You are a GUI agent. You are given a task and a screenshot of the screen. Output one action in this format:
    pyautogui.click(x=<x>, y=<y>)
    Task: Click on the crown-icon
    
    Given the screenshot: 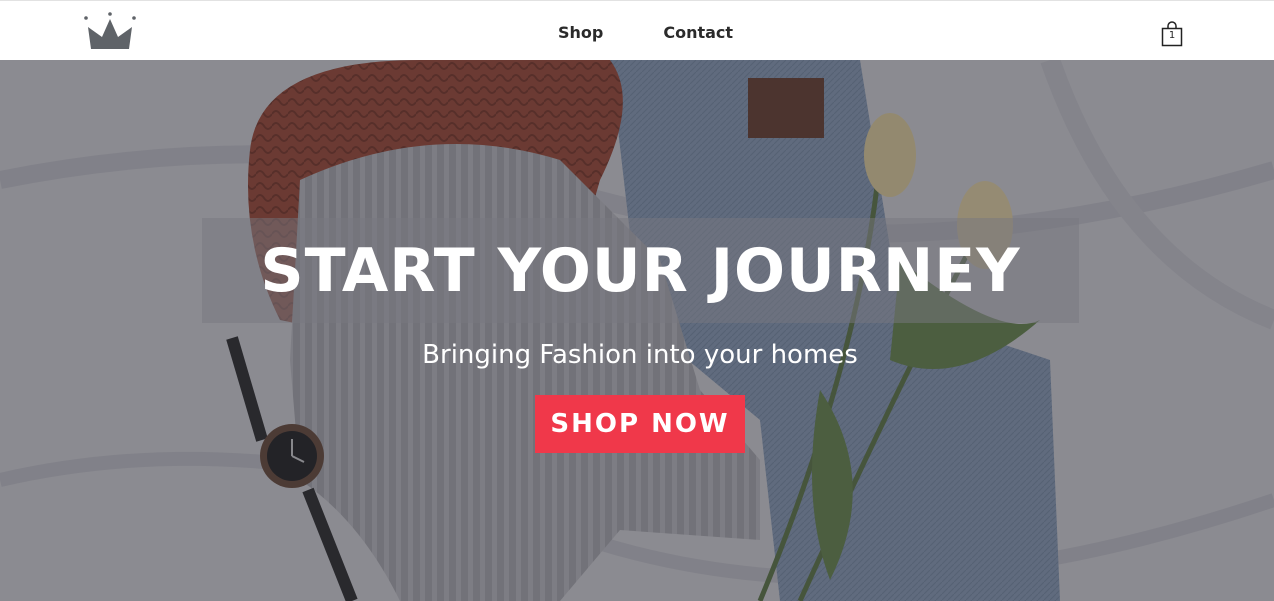 What is the action you would take?
    pyautogui.click(x=110, y=31)
    